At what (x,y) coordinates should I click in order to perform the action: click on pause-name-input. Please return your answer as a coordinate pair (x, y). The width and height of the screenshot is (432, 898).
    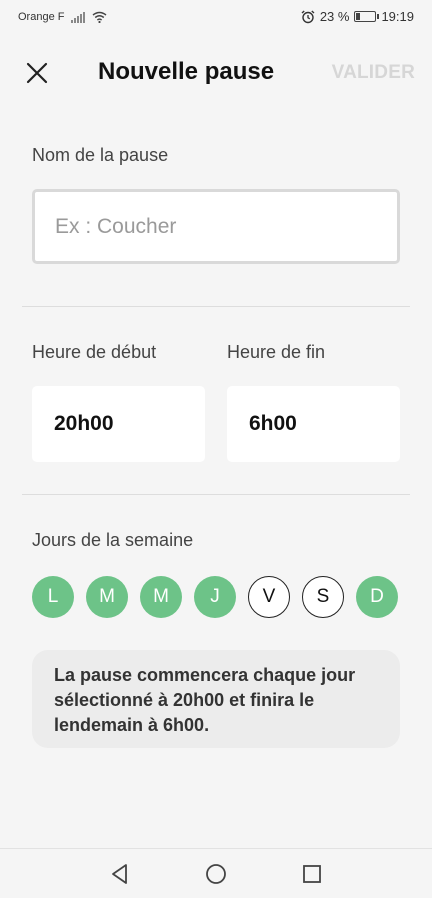
    Looking at the image, I should click on (216, 226).